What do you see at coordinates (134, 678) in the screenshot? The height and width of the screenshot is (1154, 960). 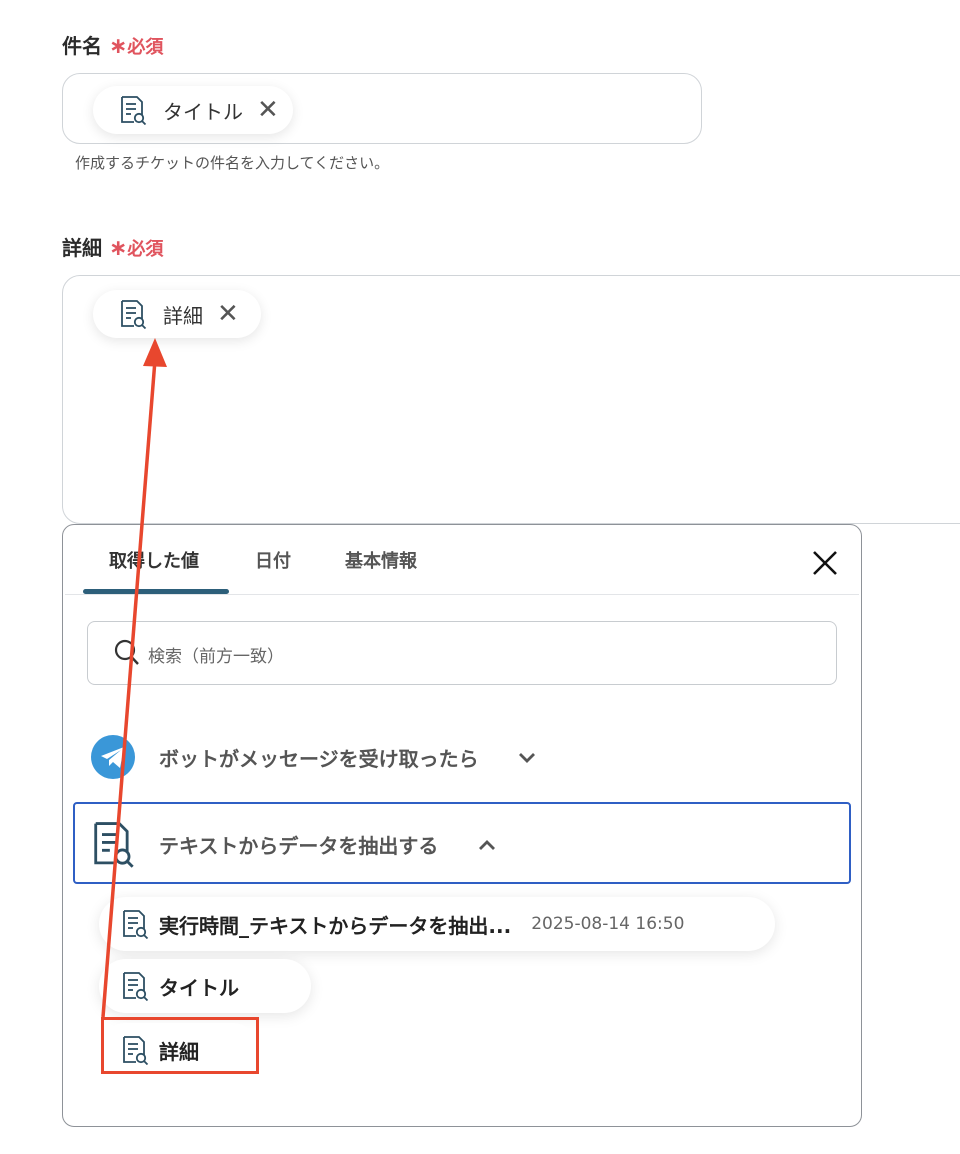 I see `annotation-arrow` at bounding box center [134, 678].